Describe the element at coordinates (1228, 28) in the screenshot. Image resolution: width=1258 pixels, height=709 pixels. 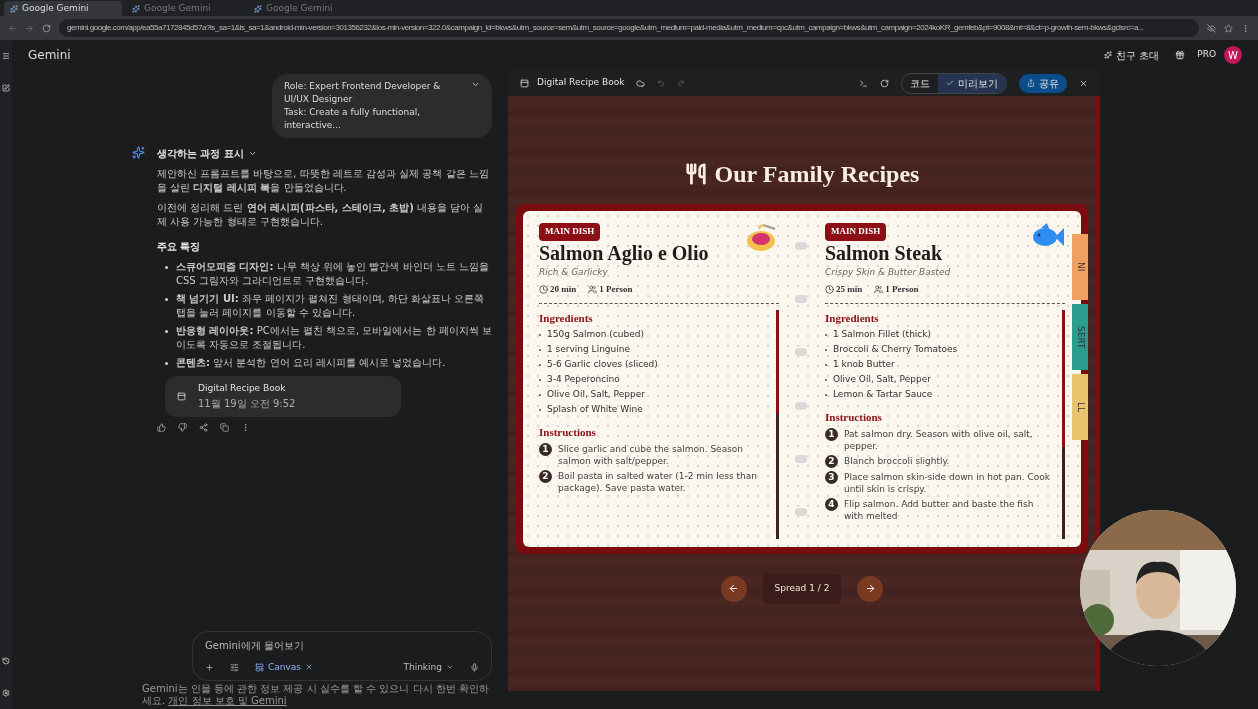
I see `star-icon` at that location.